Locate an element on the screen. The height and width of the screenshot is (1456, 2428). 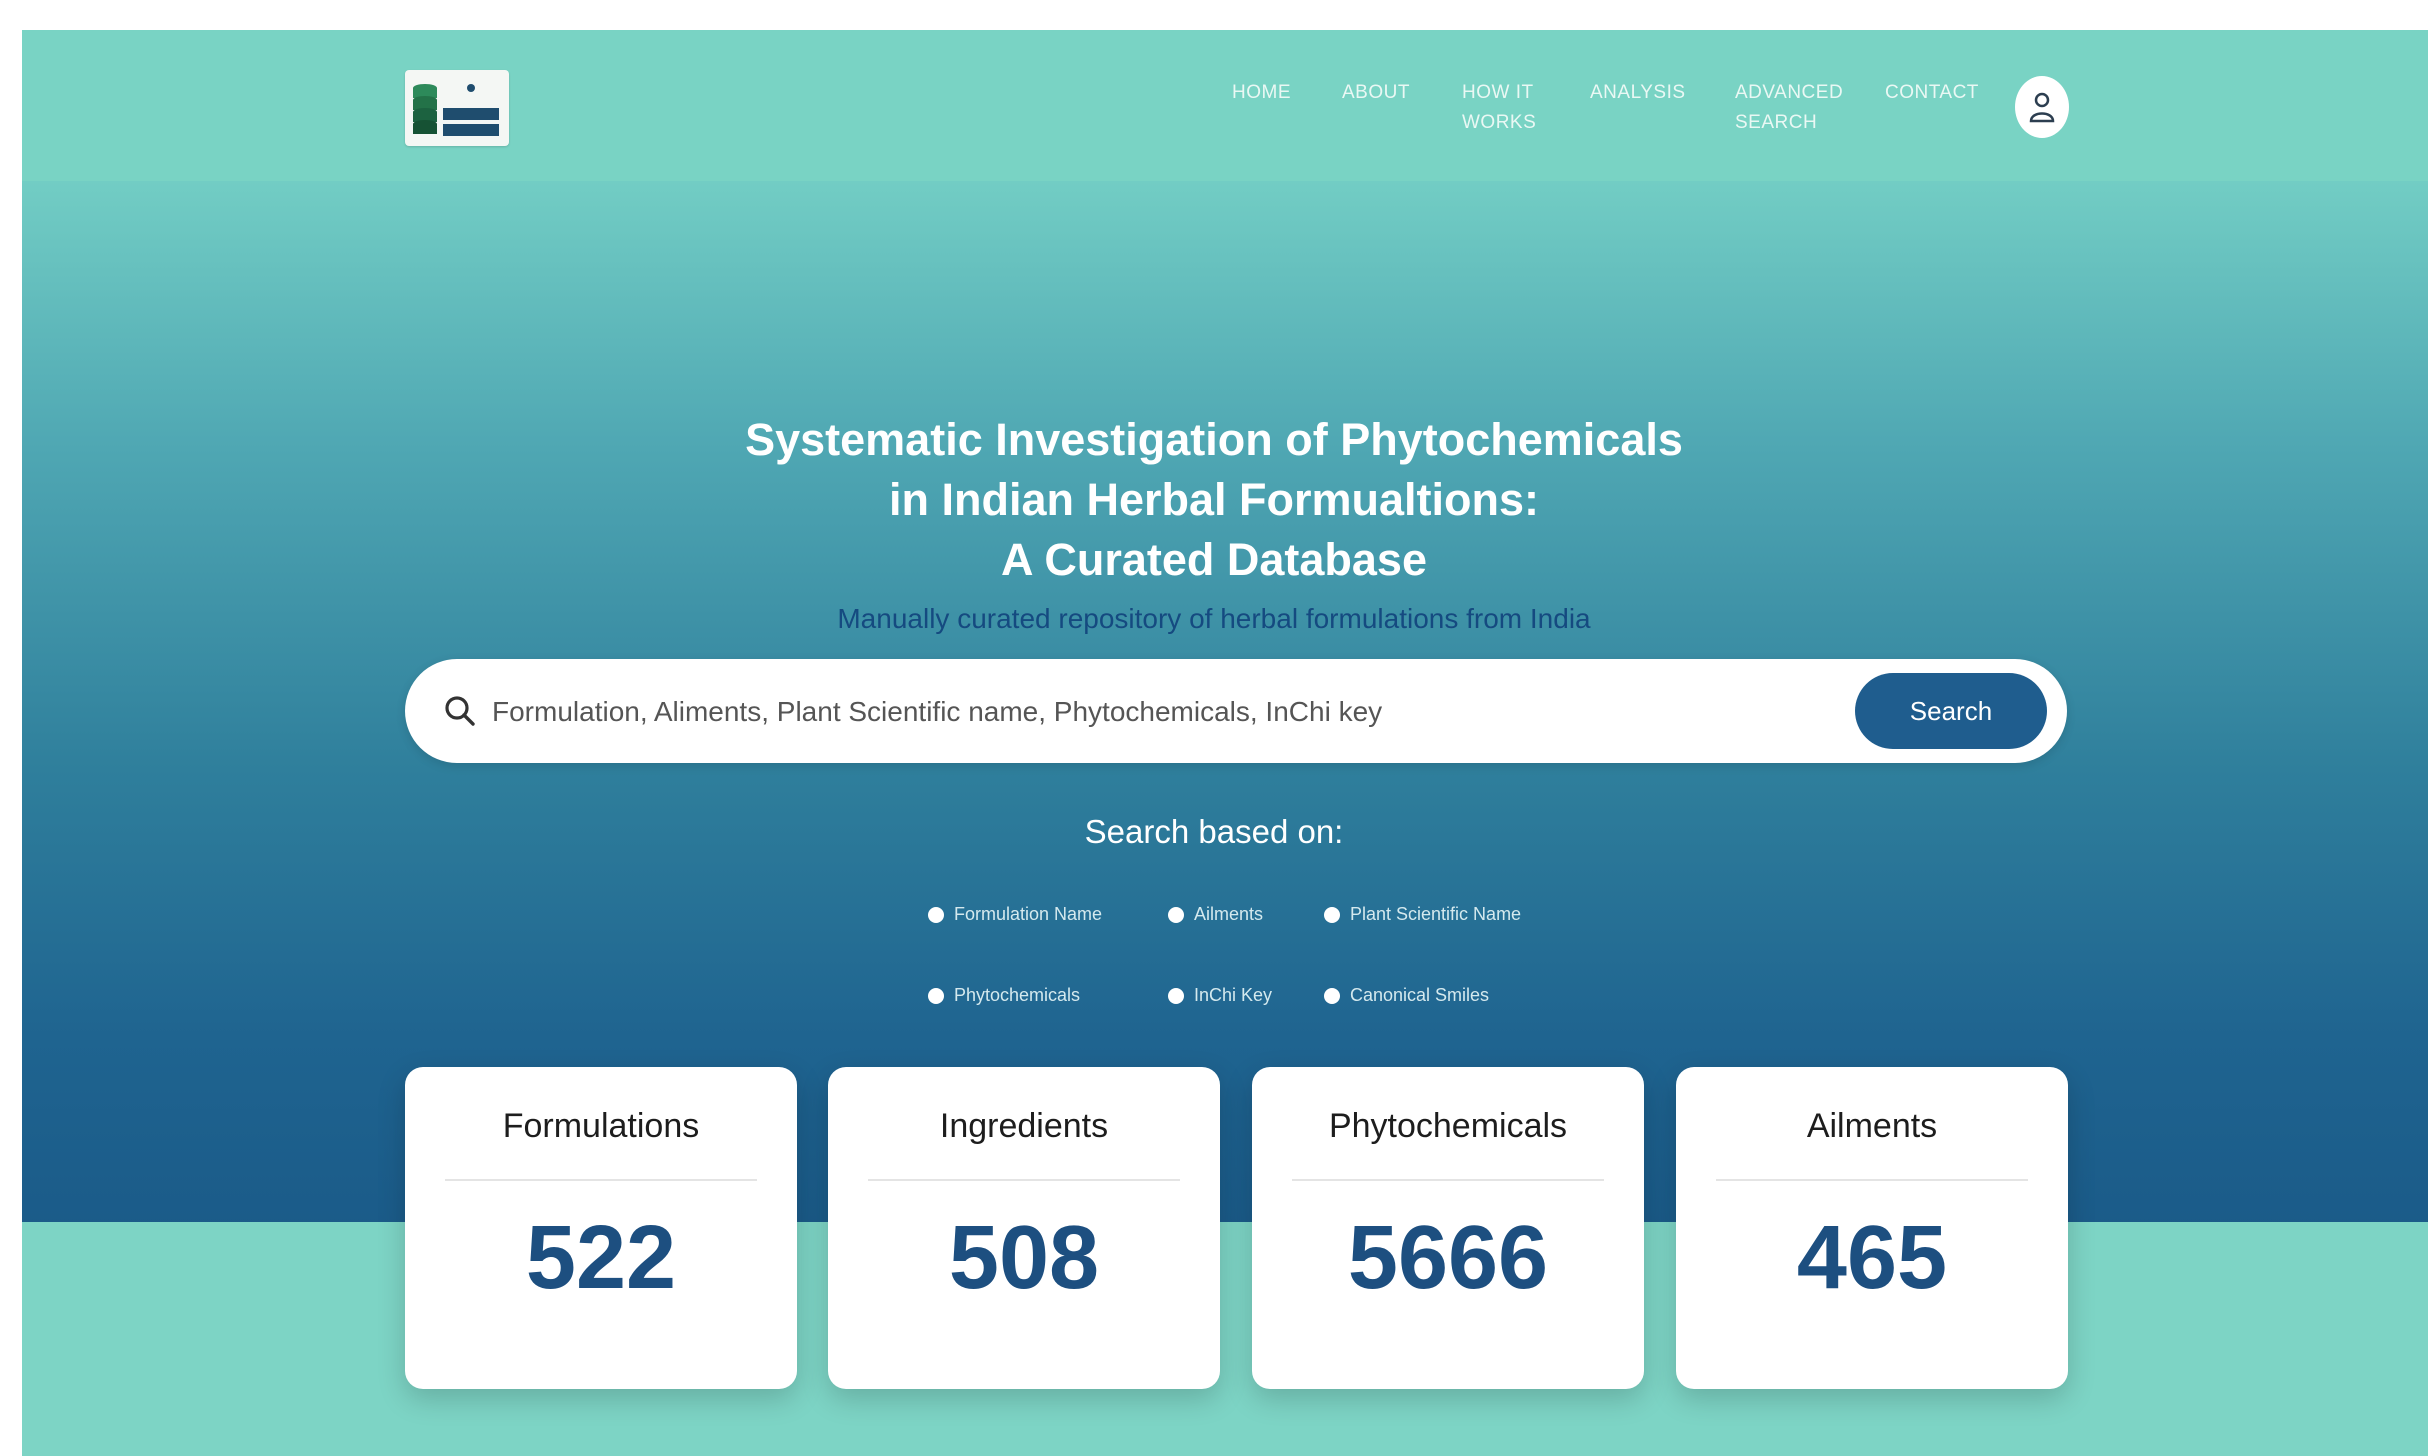
stat-card-phytochemicals: Phytochemicals 5666 is located at coordinates (1448, 1228).